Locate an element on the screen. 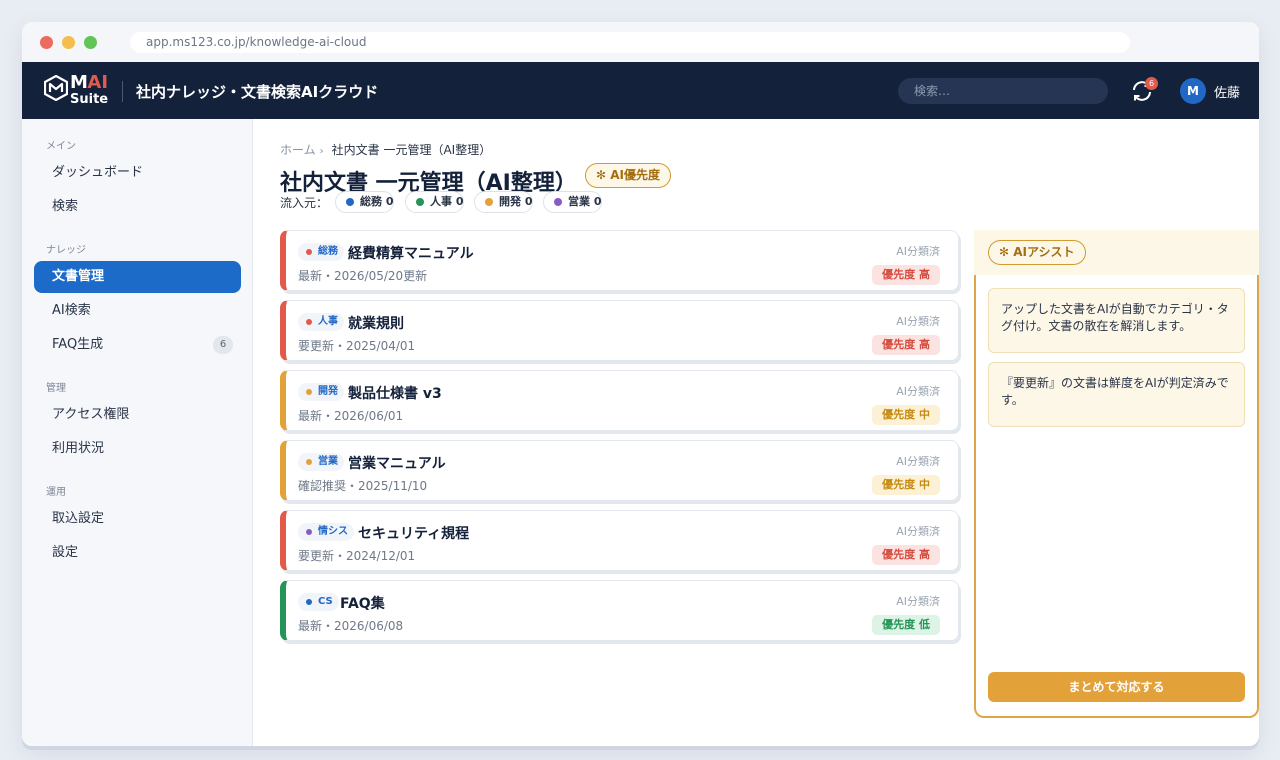  sidebar-item-search: 検索 is located at coordinates (137, 207).